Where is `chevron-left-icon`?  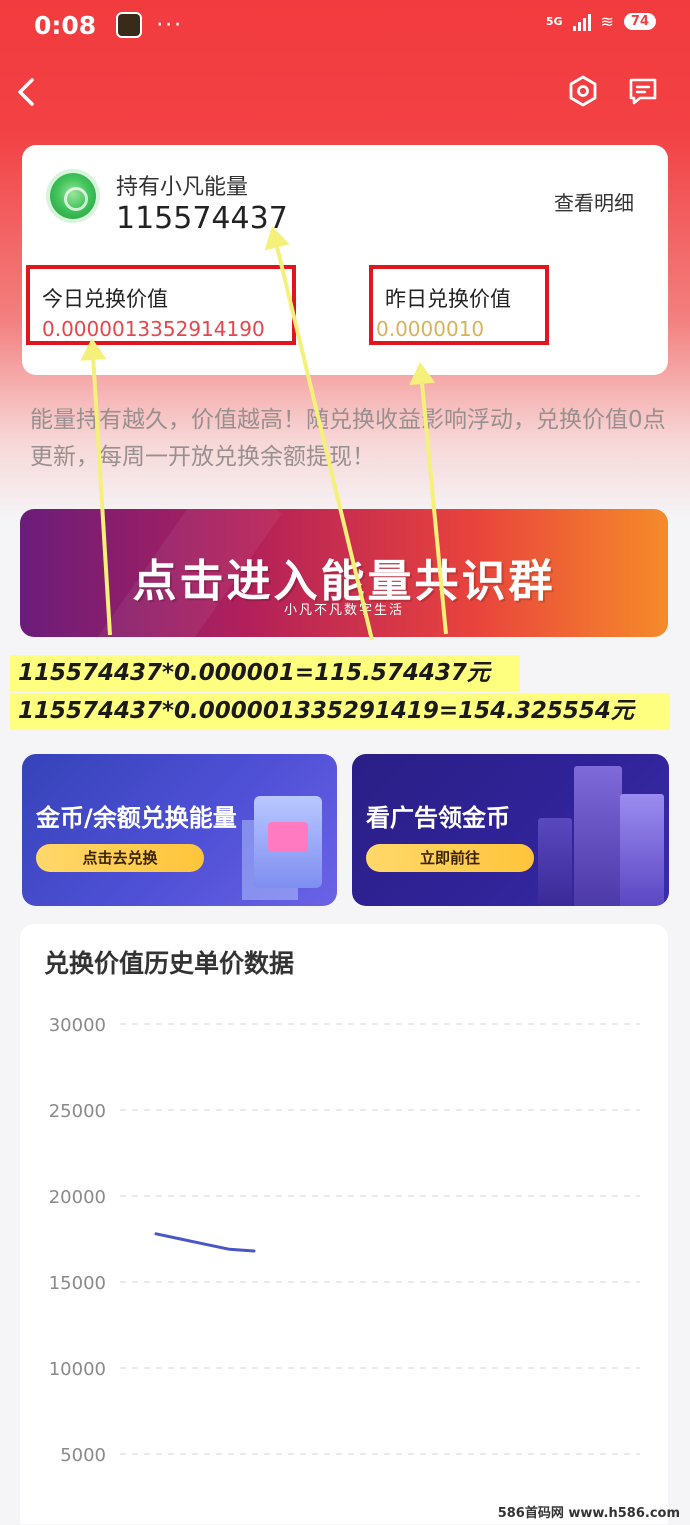
chevron-left-icon is located at coordinates (26, 92).